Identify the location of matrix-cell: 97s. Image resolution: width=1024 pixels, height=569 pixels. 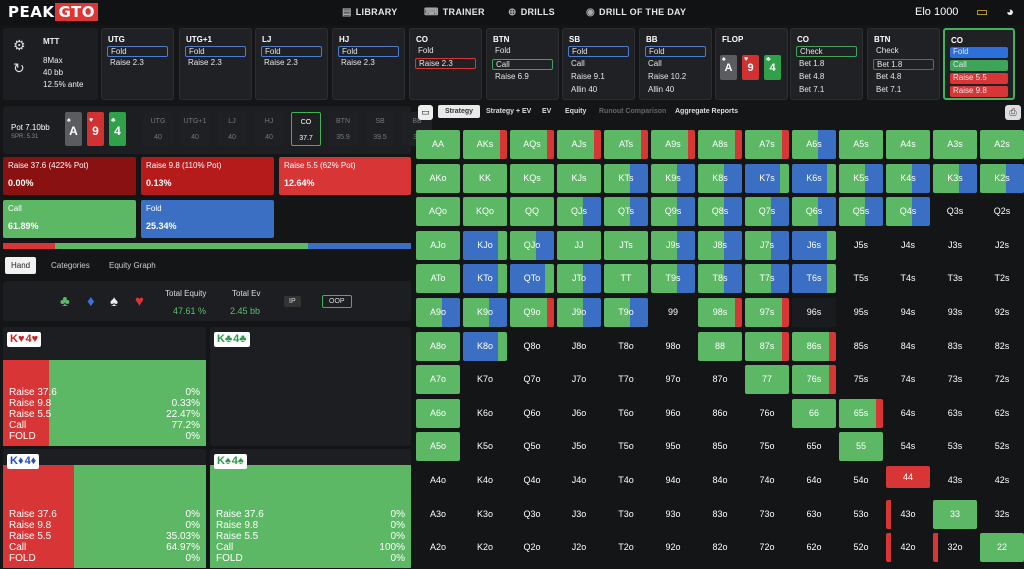
(767, 312).